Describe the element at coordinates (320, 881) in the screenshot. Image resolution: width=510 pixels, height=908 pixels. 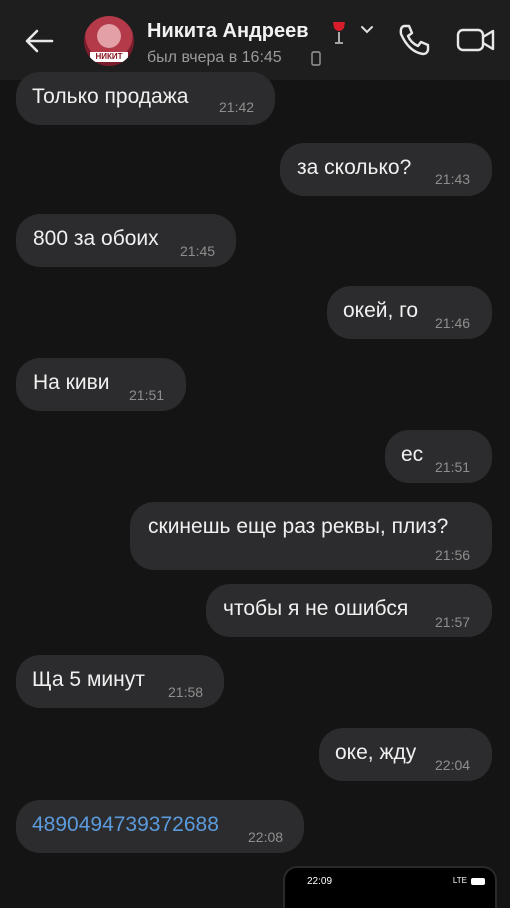
I see `preview-time: 22:09` at that location.